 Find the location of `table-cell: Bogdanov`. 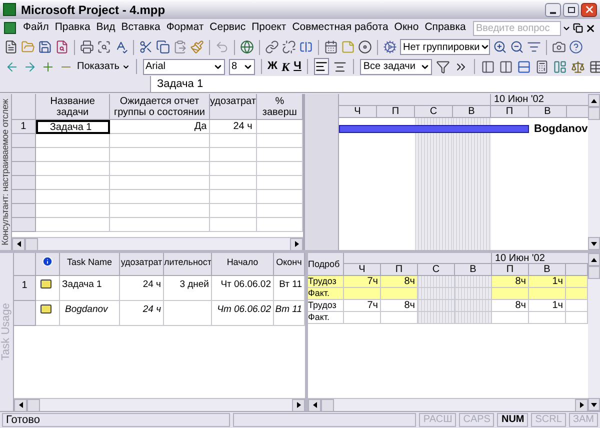

table-cell: Bogdanov is located at coordinates (90, 313).